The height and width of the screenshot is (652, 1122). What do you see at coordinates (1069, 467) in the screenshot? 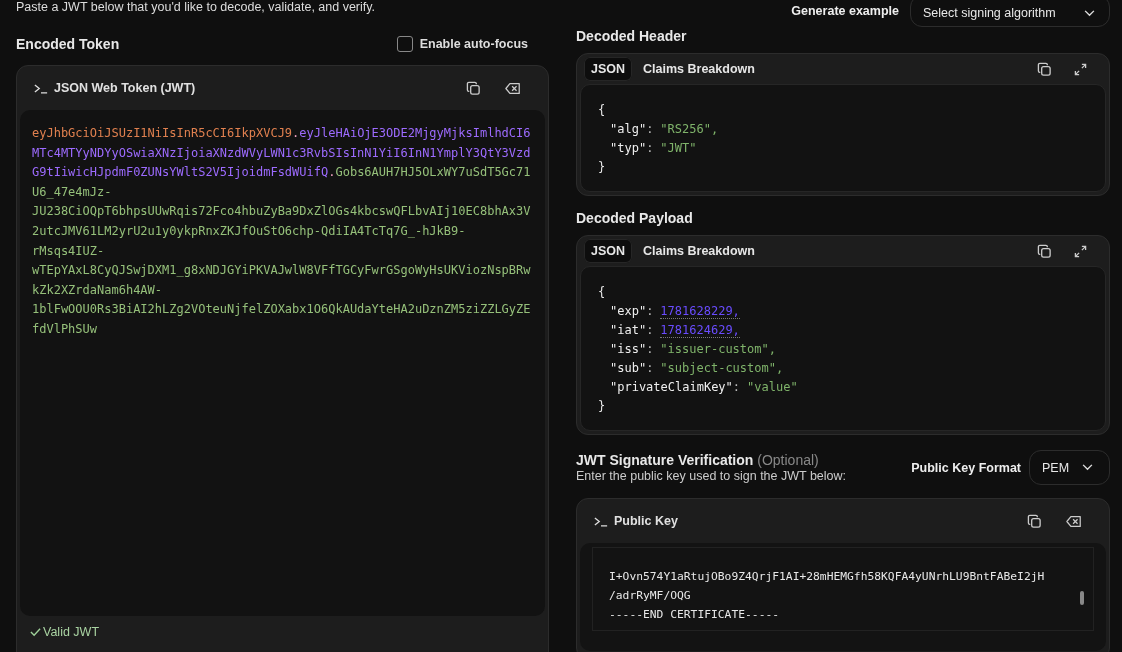
I see `format-select: PEM` at bounding box center [1069, 467].